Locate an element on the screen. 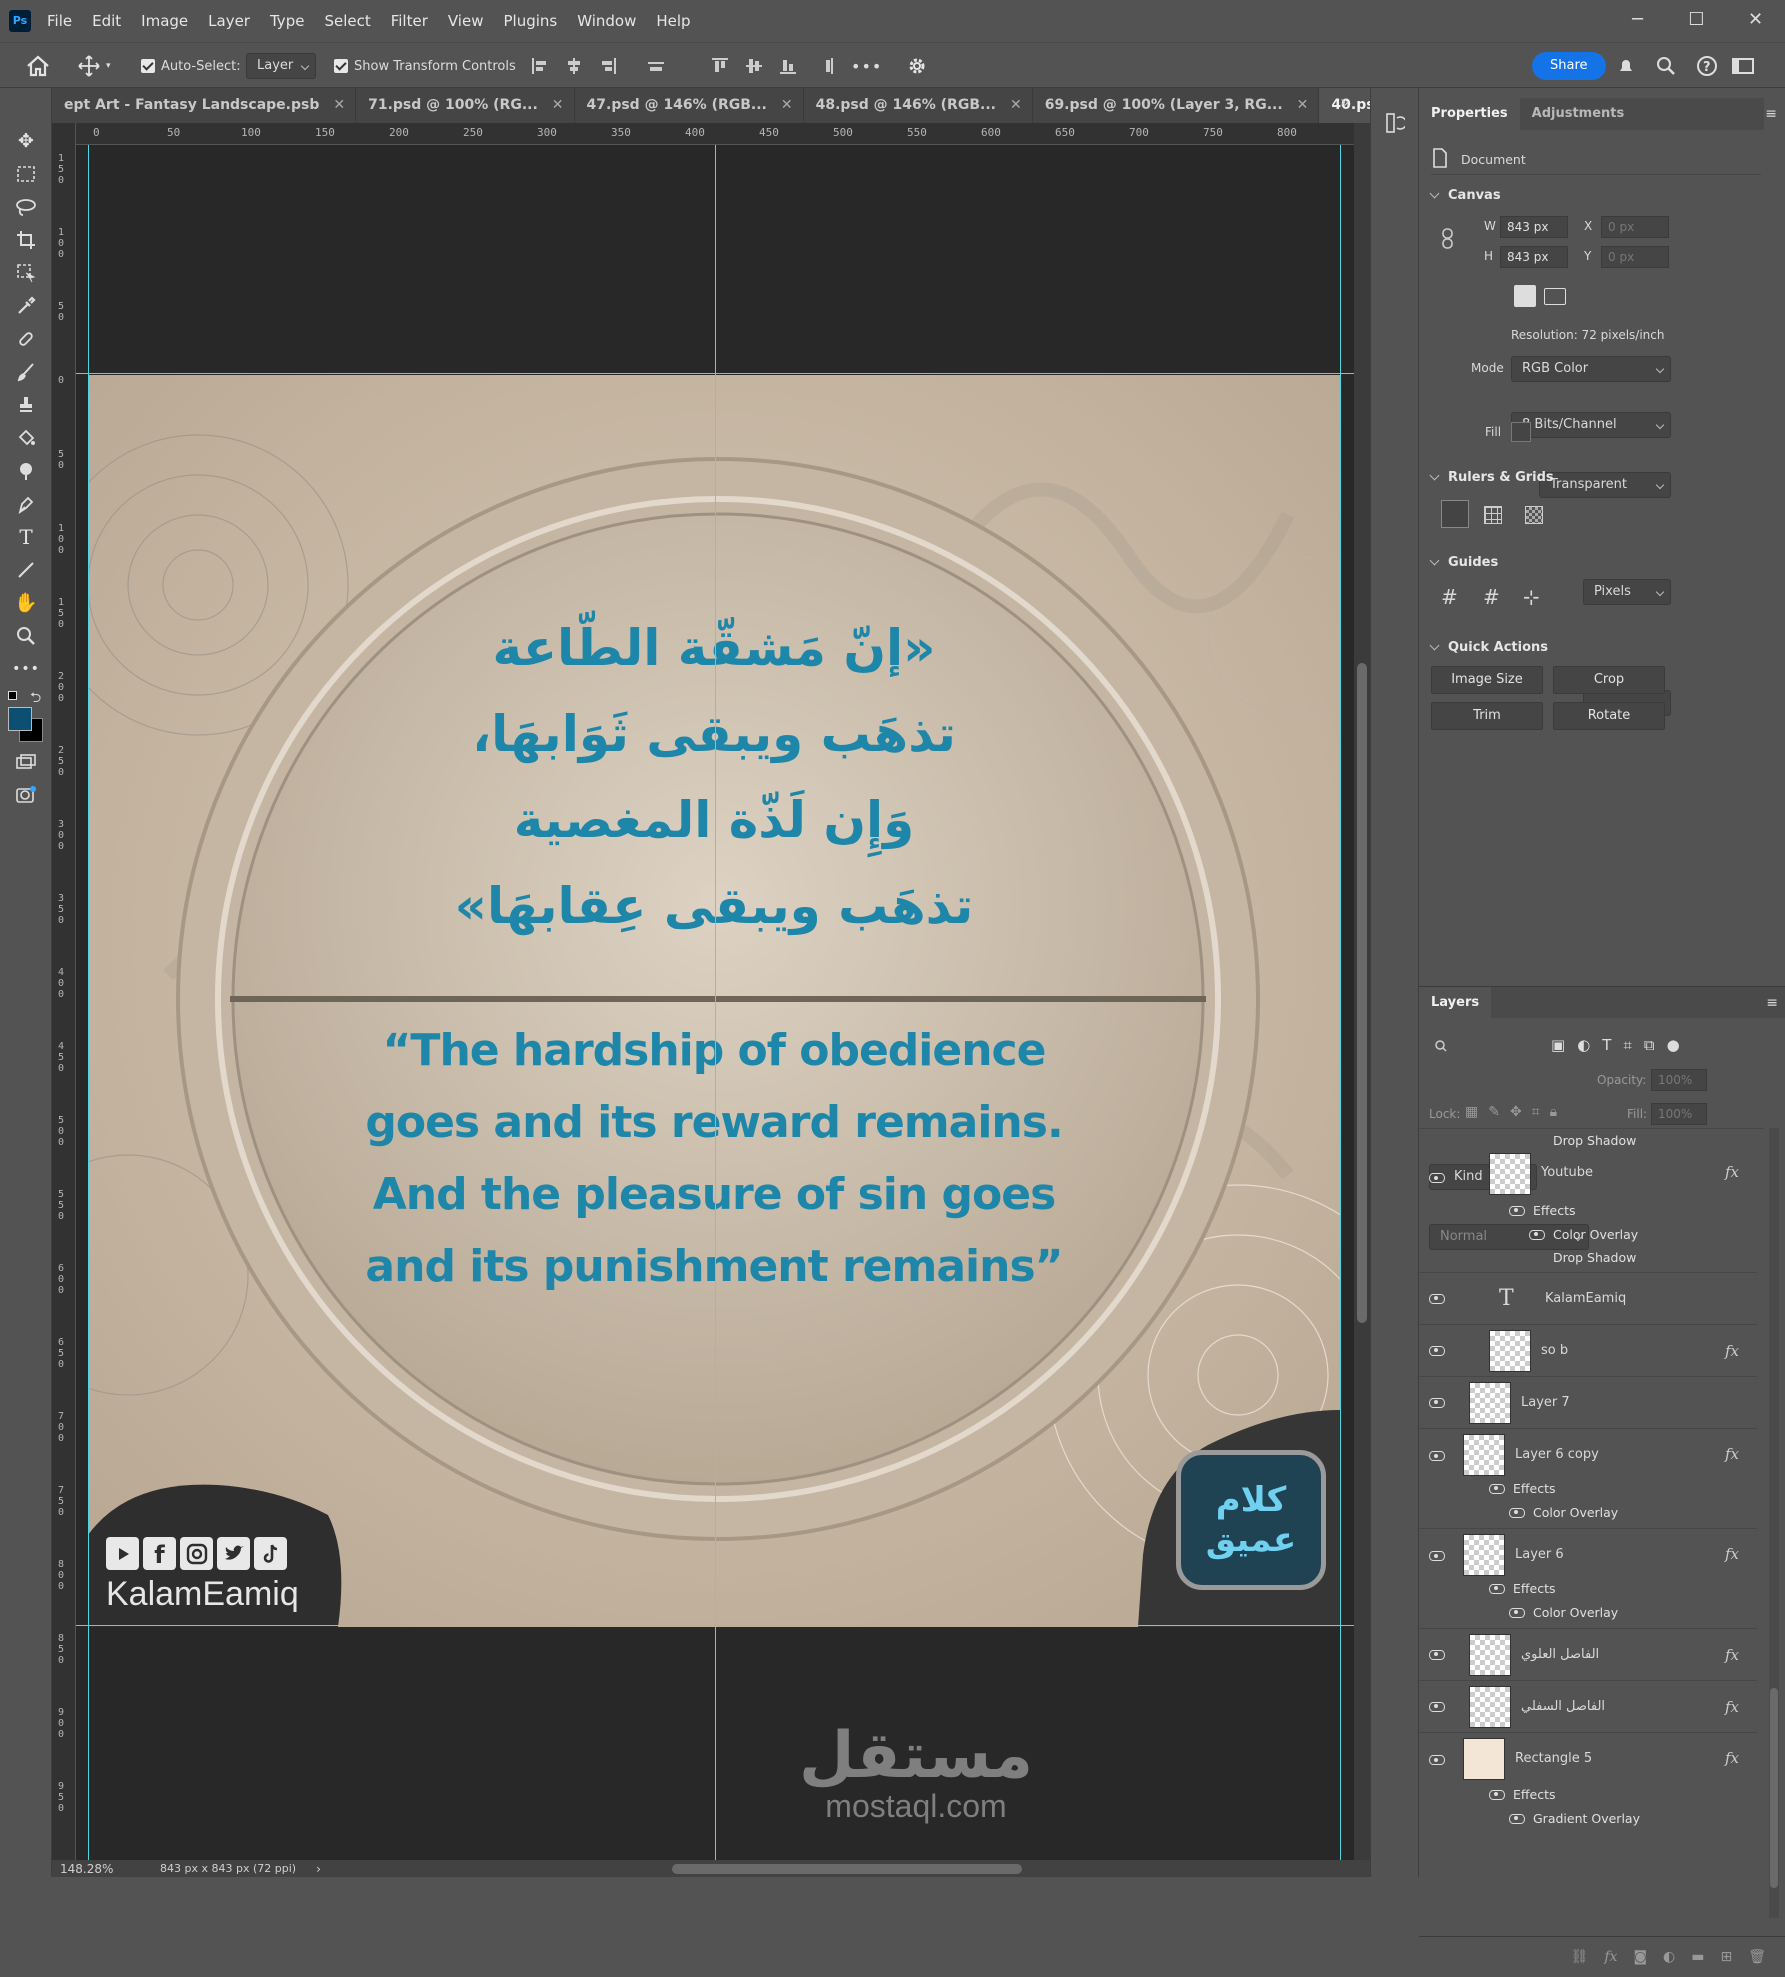  quick-mask-icon is located at coordinates (26, 794).